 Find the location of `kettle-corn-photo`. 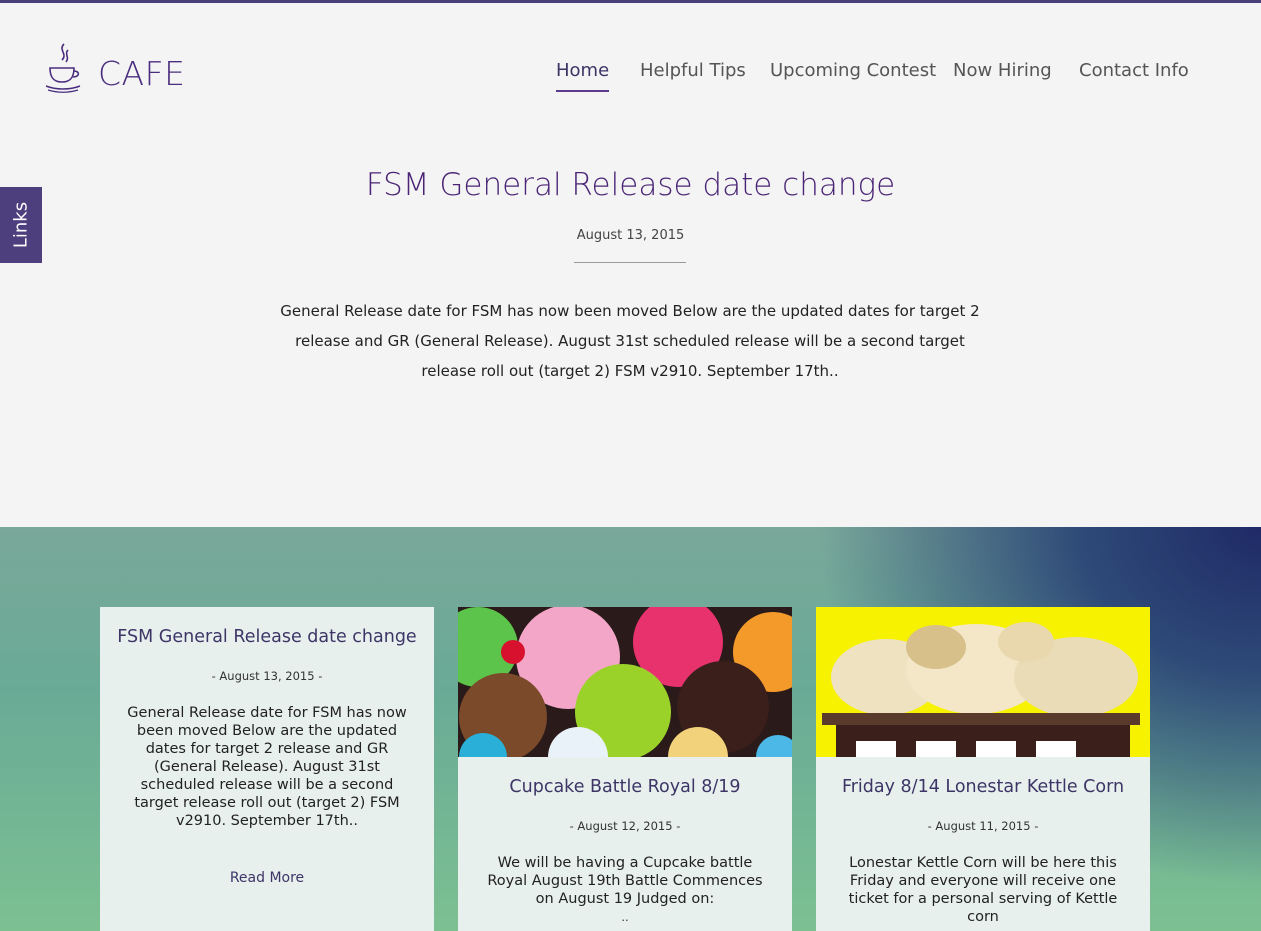

kettle-corn-photo is located at coordinates (983, 682).